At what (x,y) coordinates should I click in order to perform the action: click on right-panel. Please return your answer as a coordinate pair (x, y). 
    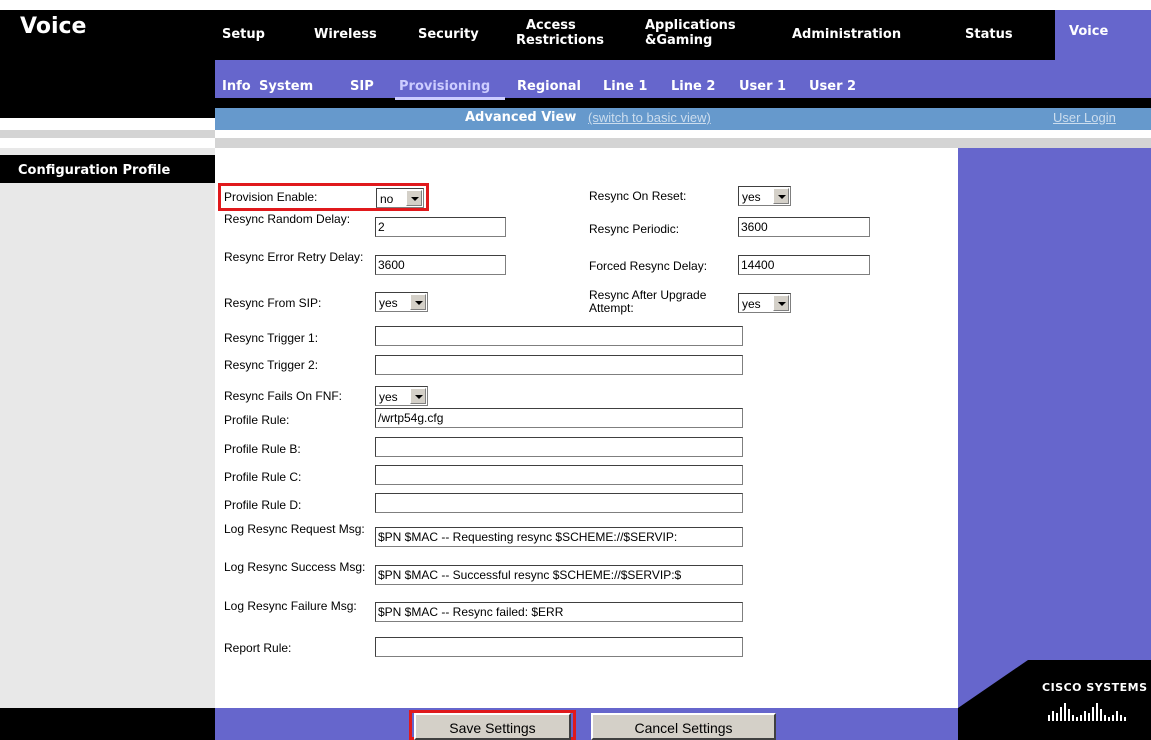
    Looking at the image, I should click on (1054, 428).